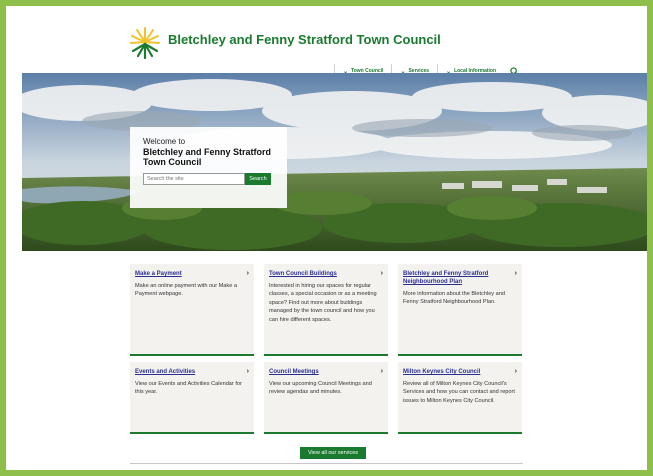  Describe the element at coordinates (164, 141) in the screenshot. I see `welcome-pre: Welcome to` at that location.